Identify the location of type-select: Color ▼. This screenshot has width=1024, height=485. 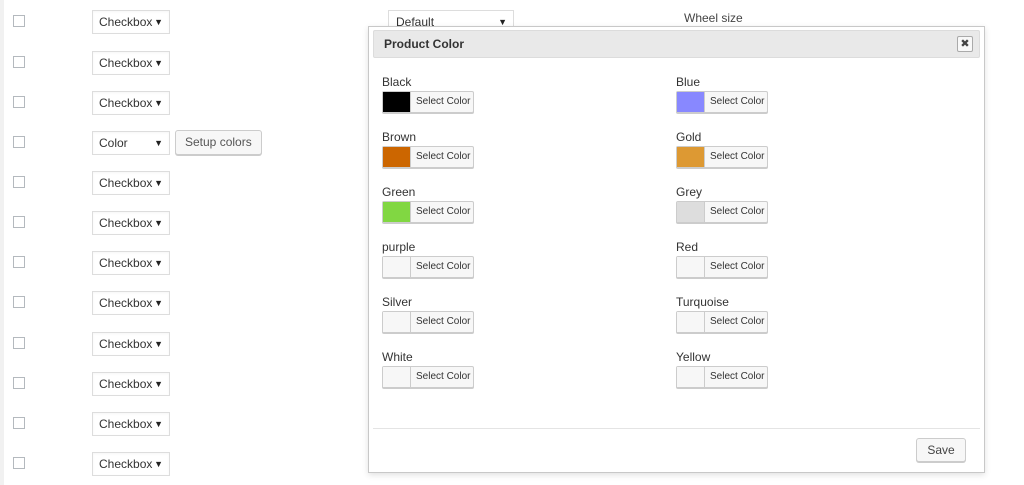
(131, 143).